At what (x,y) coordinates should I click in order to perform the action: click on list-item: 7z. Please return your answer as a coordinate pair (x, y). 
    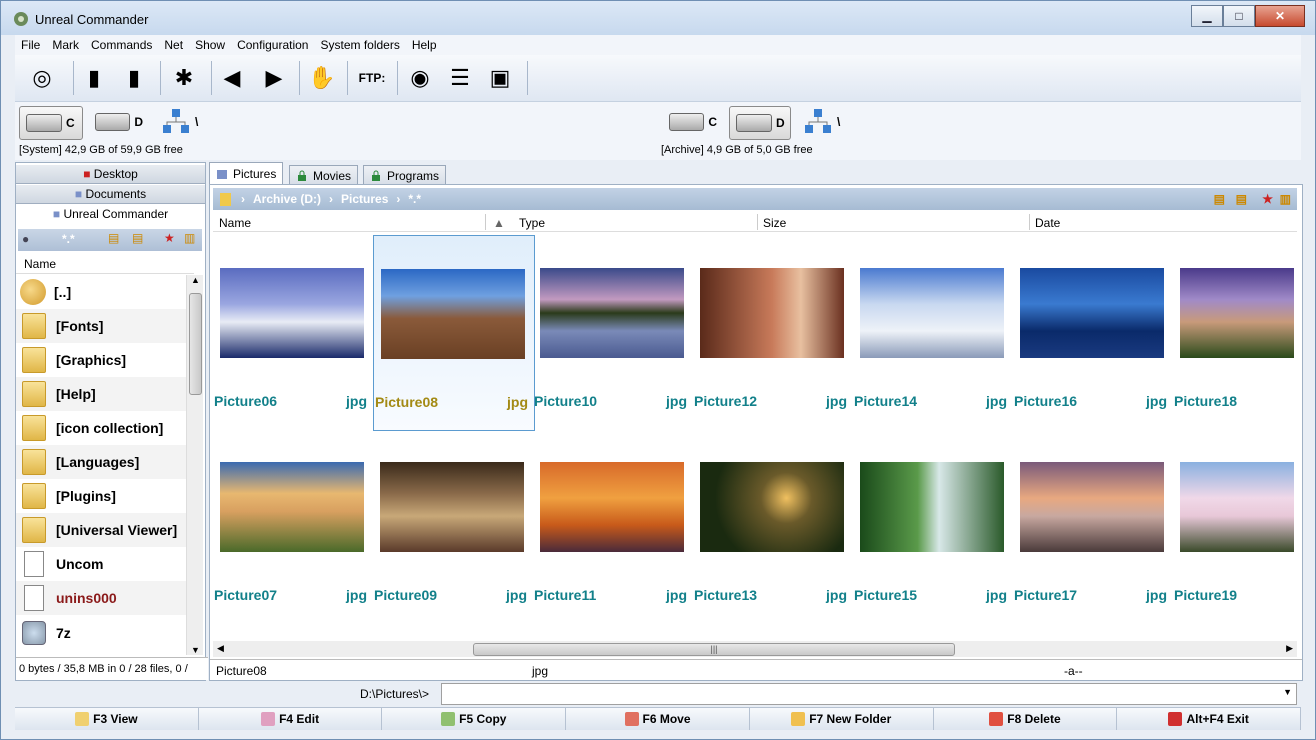
    Looking at the image, I should click on (101, 633).